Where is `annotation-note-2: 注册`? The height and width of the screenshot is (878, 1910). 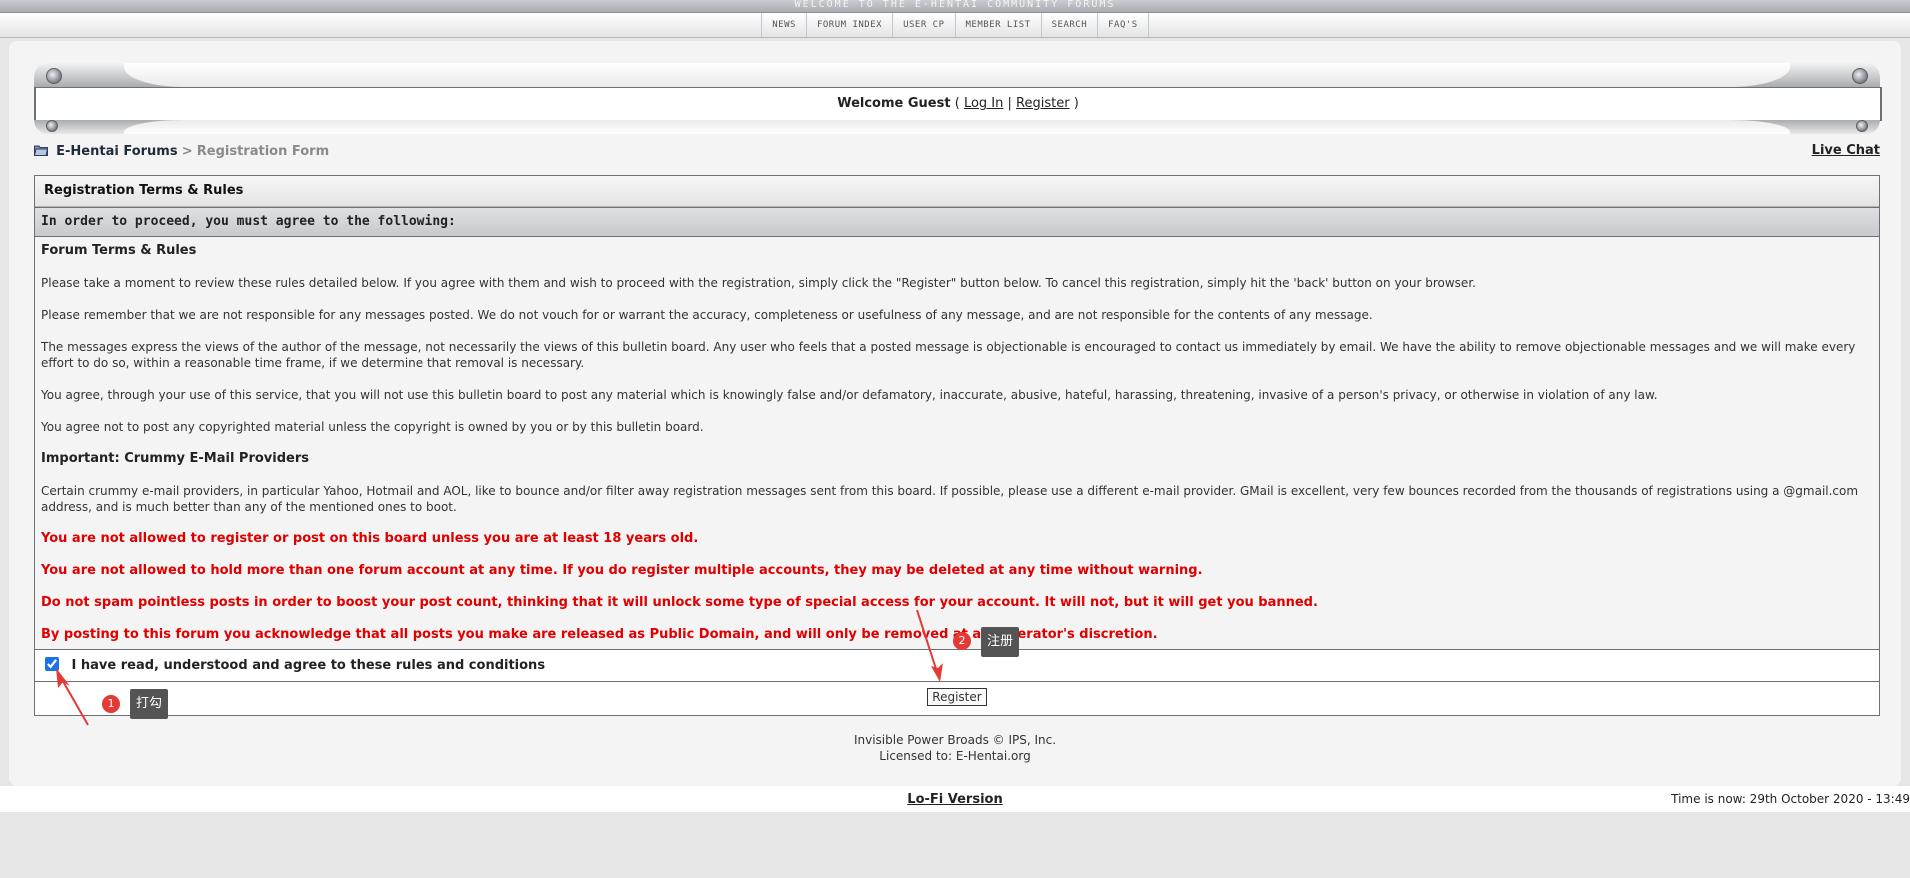 annotation-note-2: 注册 is located at coordinates (1000, 642).